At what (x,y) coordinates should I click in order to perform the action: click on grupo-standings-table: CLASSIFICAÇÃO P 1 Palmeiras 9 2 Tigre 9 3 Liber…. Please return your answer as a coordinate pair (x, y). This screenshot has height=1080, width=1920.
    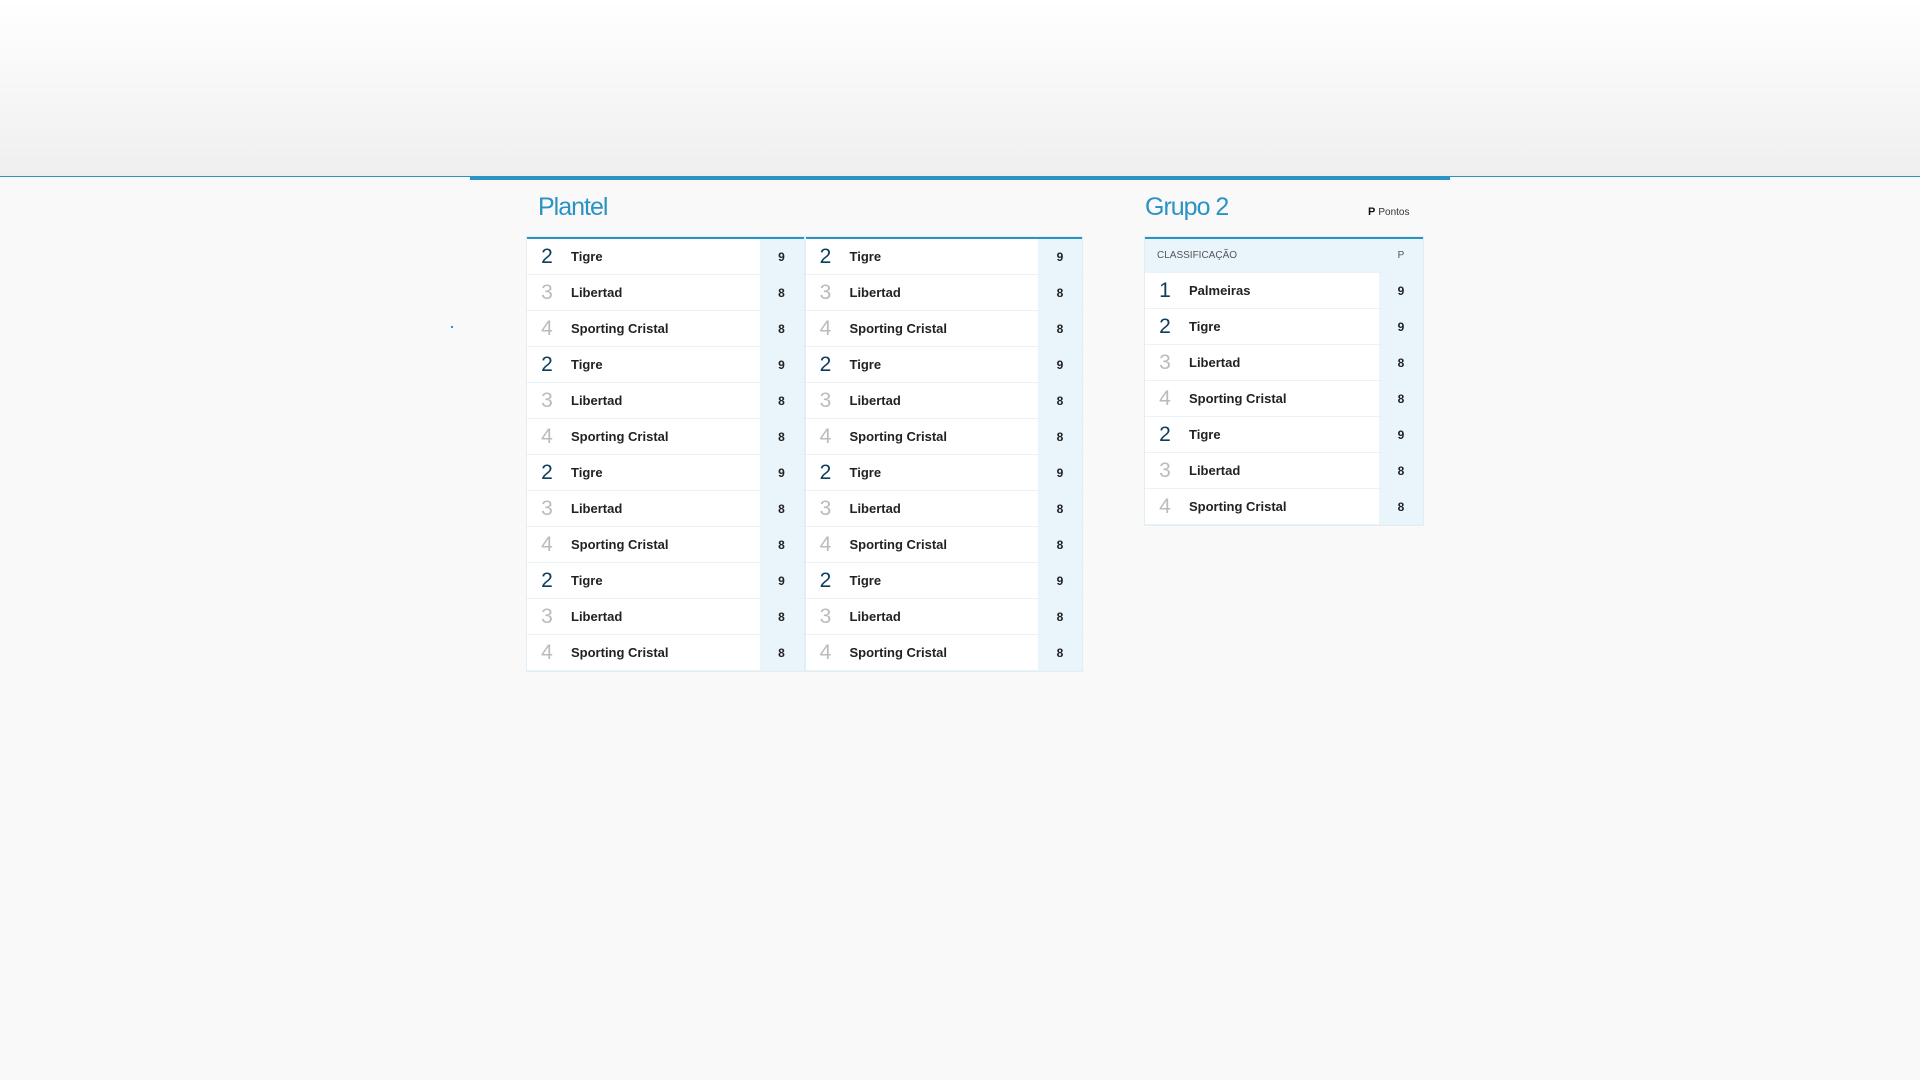
    Looking at the image, I should click on (1284, 381).